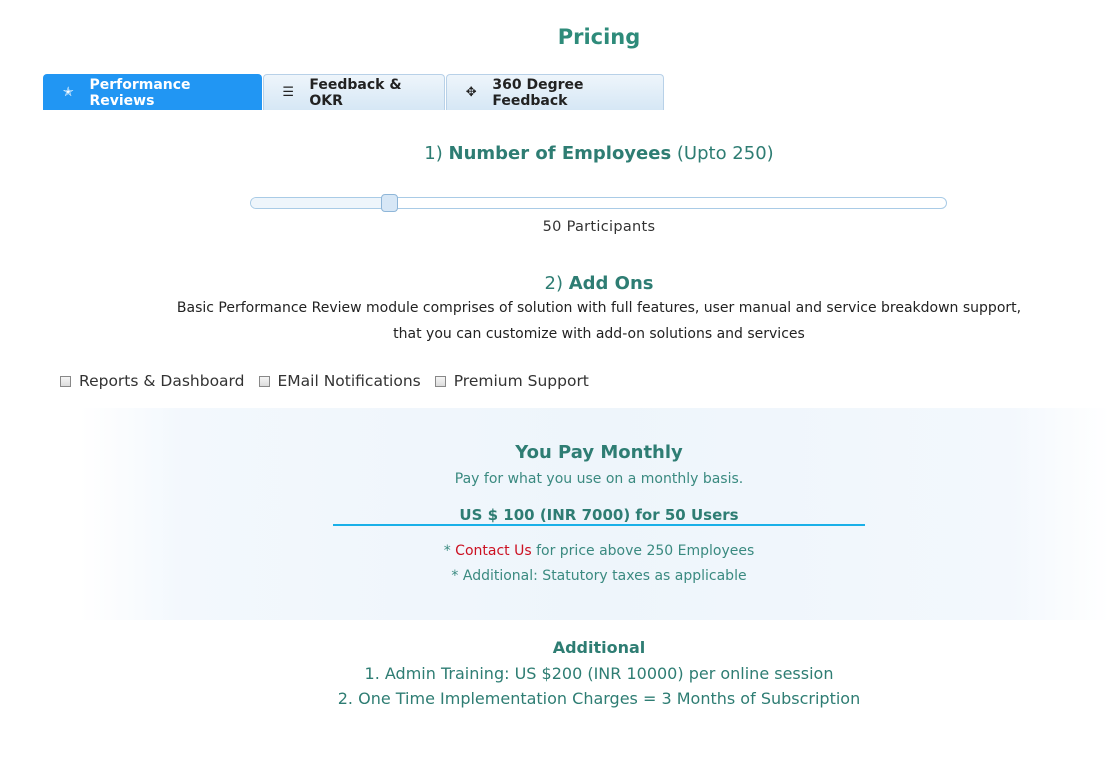 This screenshot has width=1108, height=767. Describe the element at coordinates (140, 92) in the screenshot. I see `tab-label: Performance Reviews` at that location.